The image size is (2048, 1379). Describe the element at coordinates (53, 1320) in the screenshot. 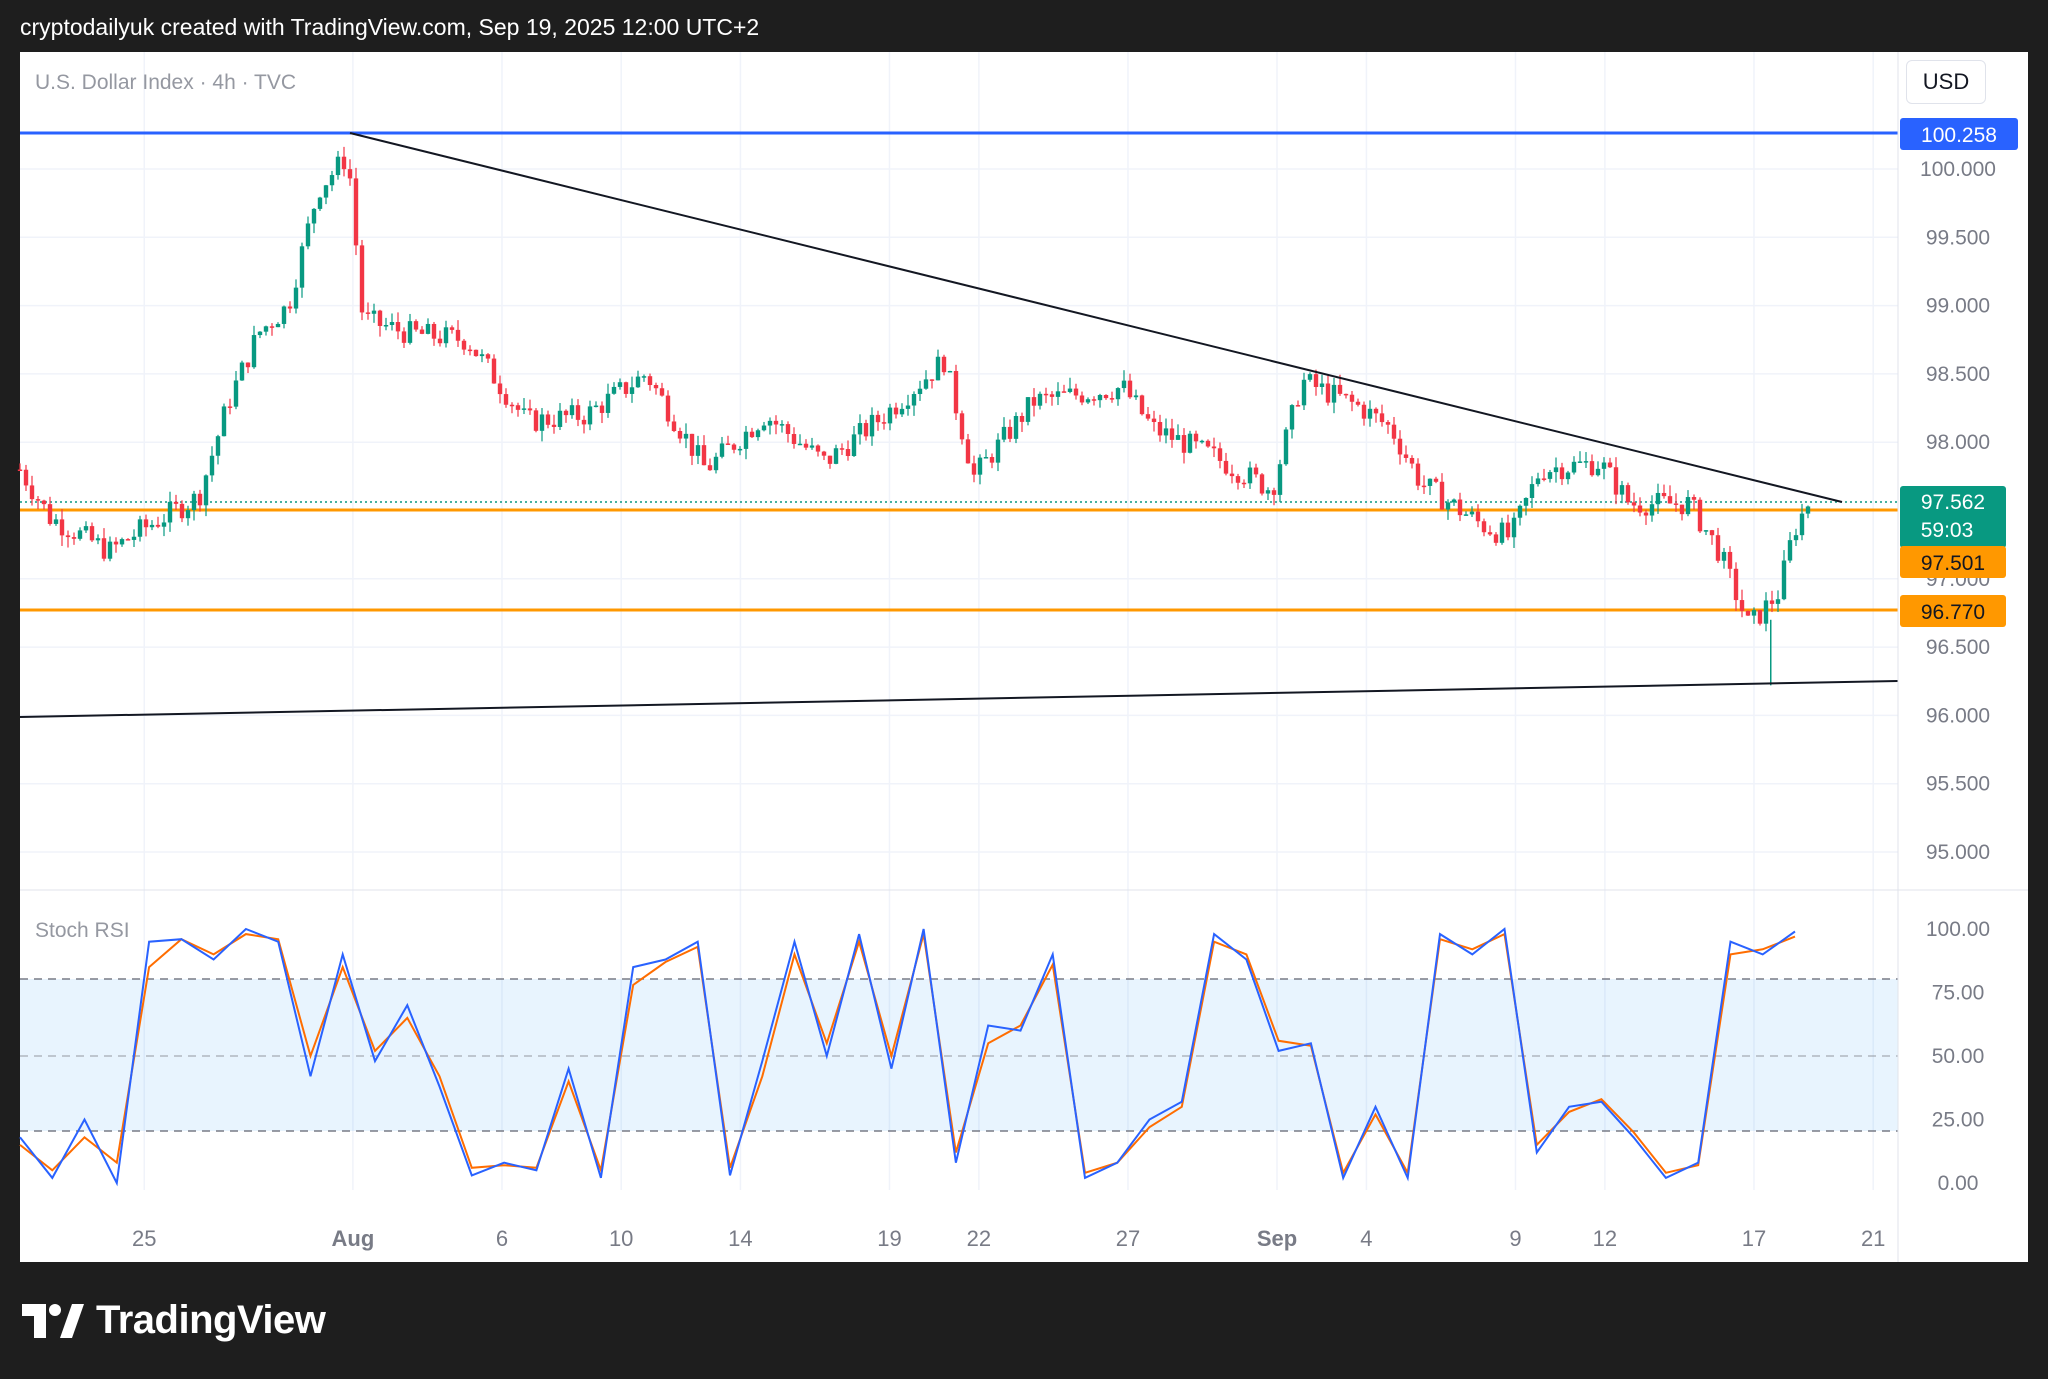

I see `tradingview-logo-icon` at that location.